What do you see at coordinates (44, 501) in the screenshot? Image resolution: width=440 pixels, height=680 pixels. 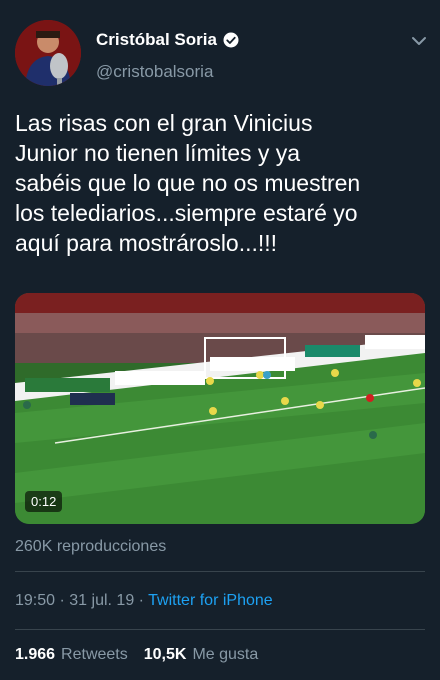 I see `video-duration: 0:12` at bounding box center [44, 501].